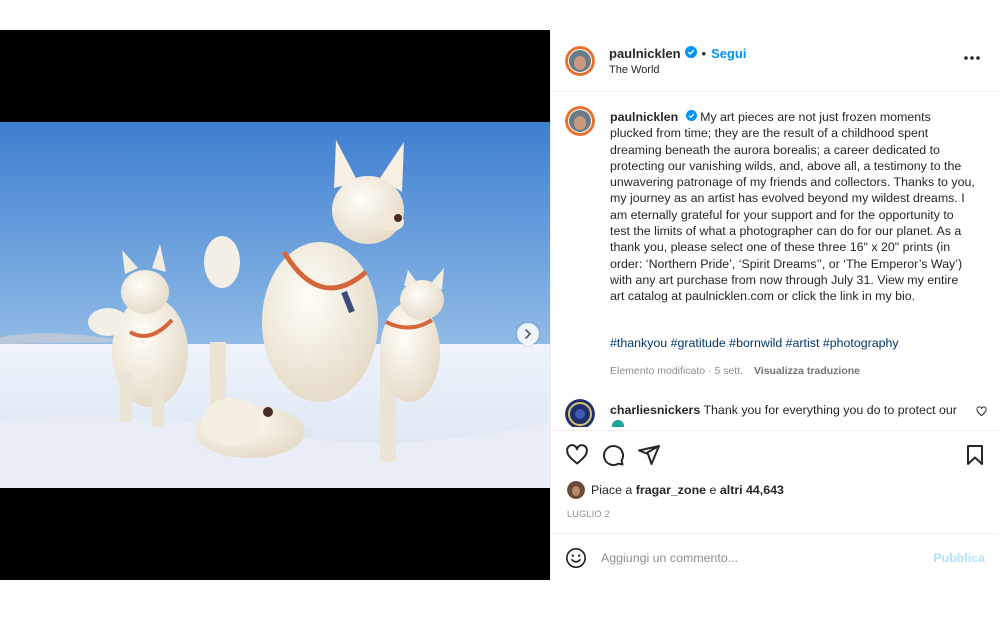 The height and width of the screenshot is (643, 1000). What do you see at coordinates (775, 453) in the screenshot?
I see `action-bar` at bounding box center [775, 453].